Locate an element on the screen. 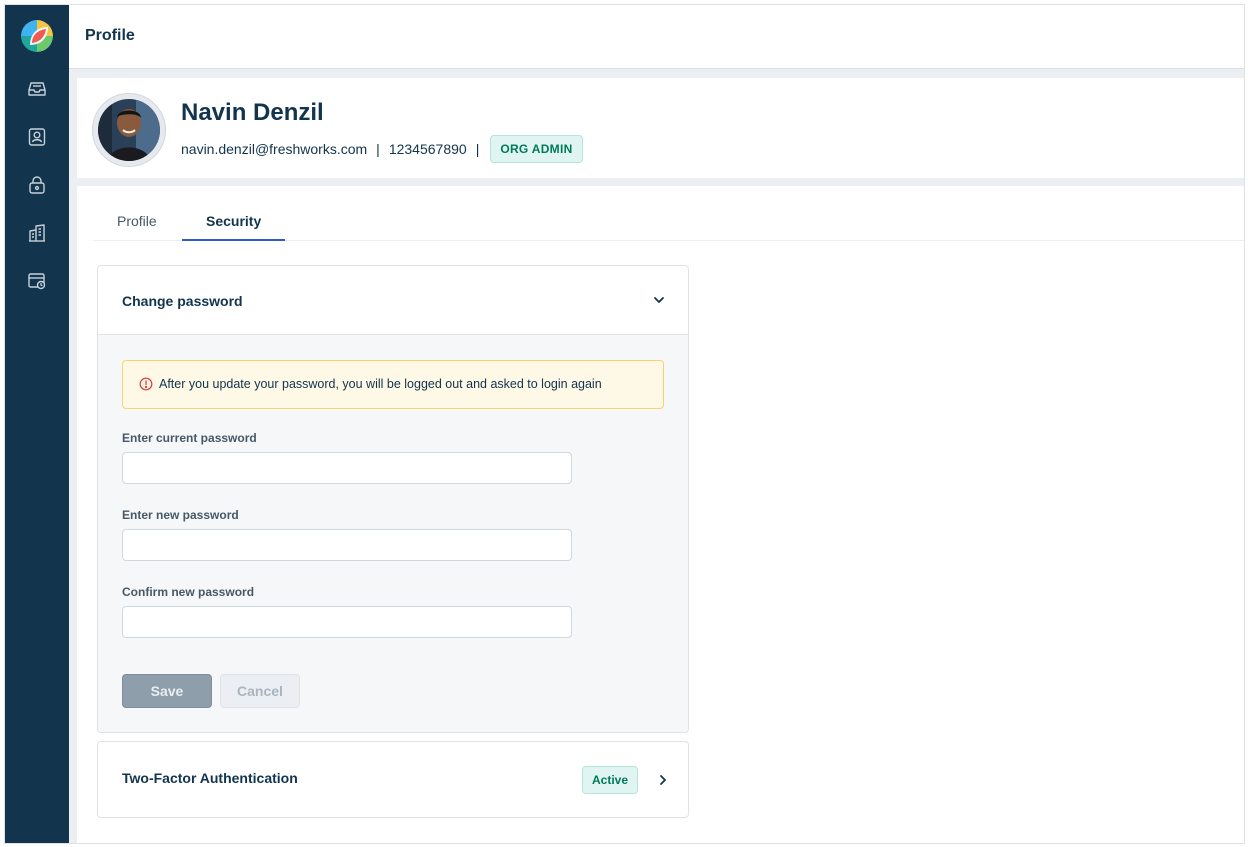 Image resolution: width=1248 pixels, height=847 pixels. role-badge: ORG ADMIN is located at coordinates (536, 149).